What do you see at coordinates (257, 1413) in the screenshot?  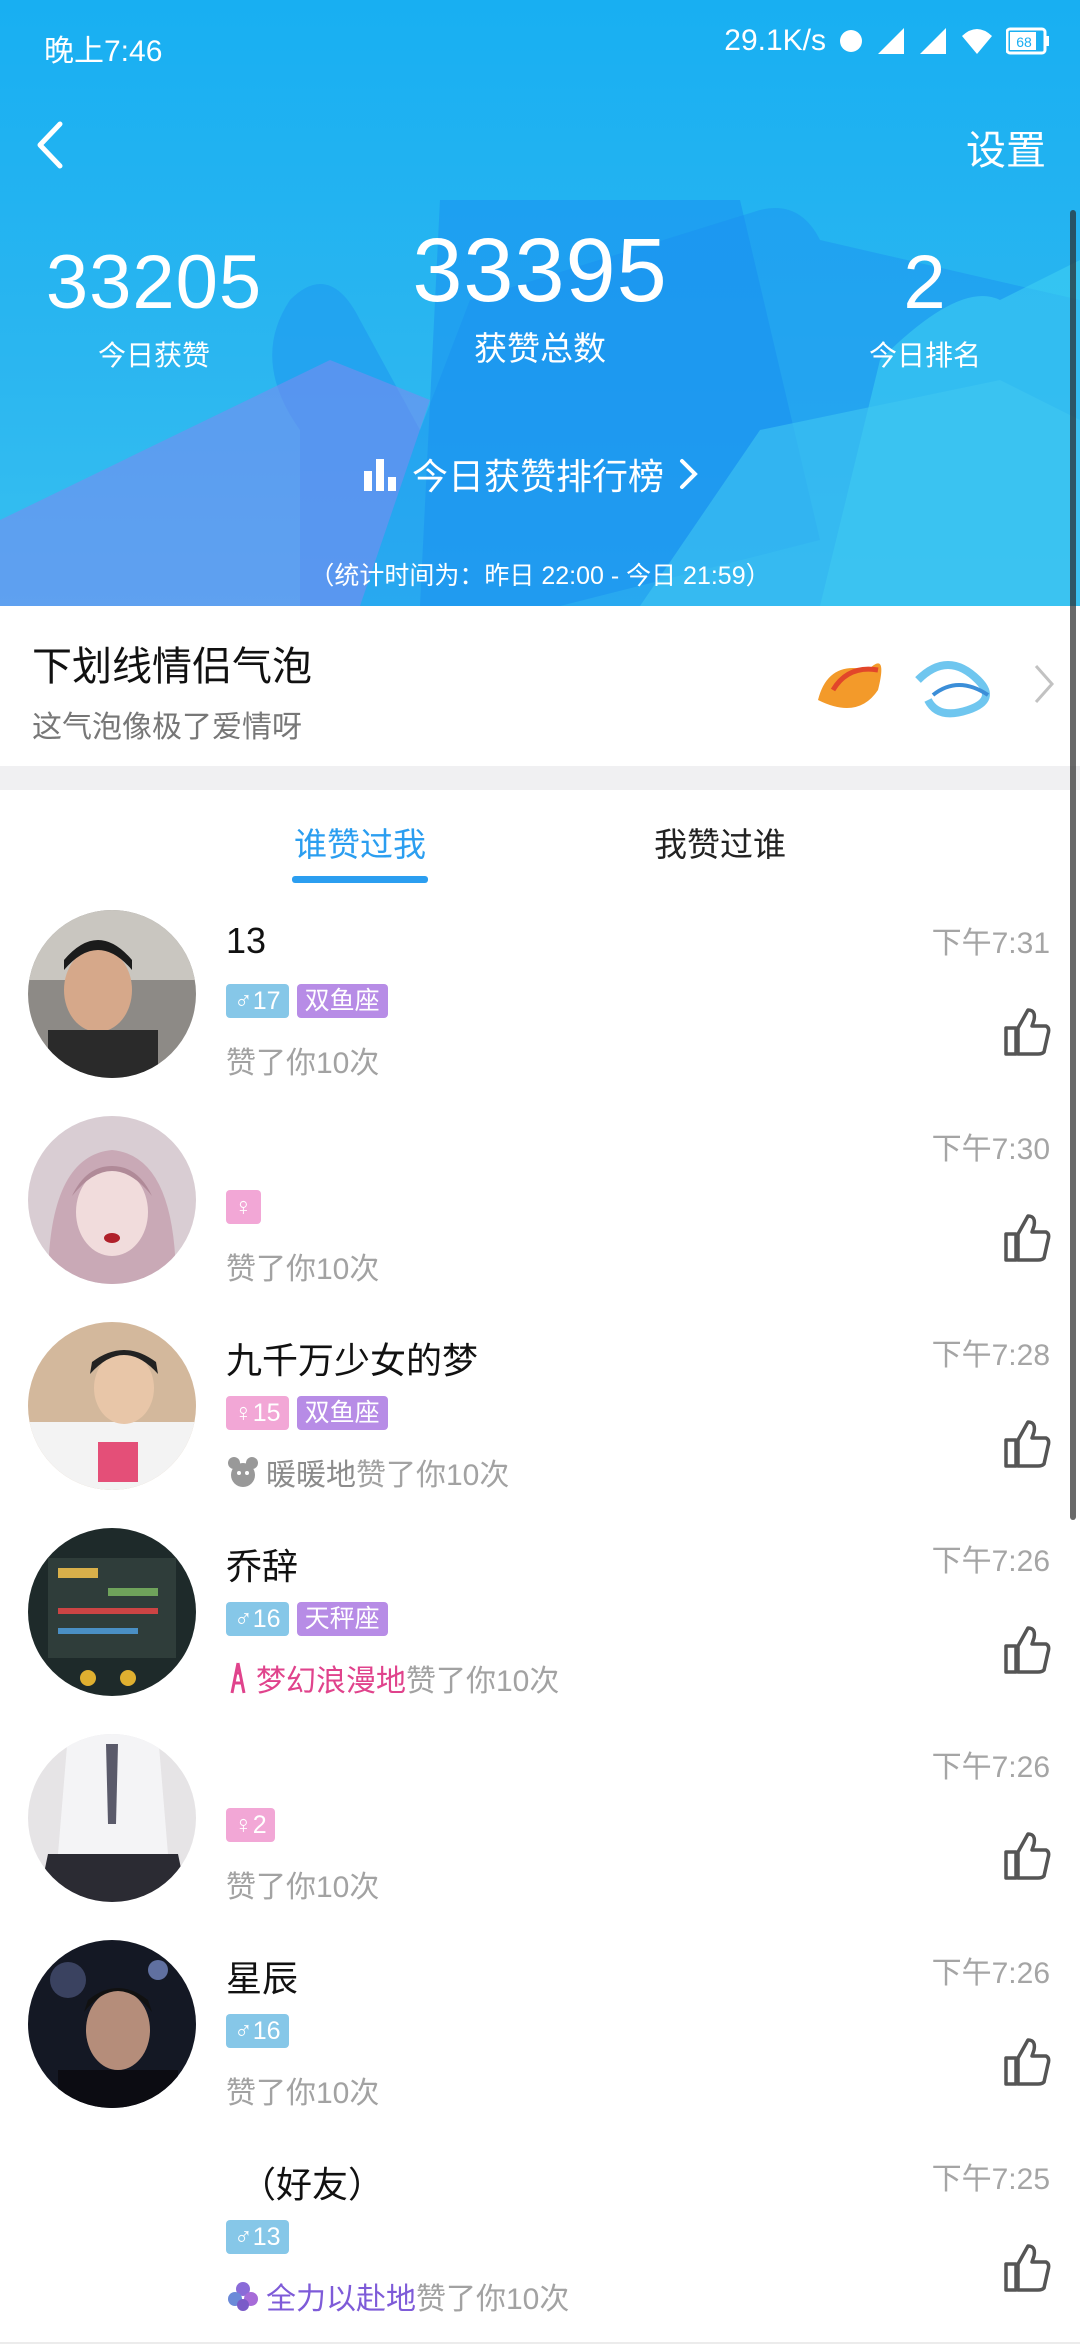 I see `gender-age-badge: ♀15` at bounding box center [257, 1413].